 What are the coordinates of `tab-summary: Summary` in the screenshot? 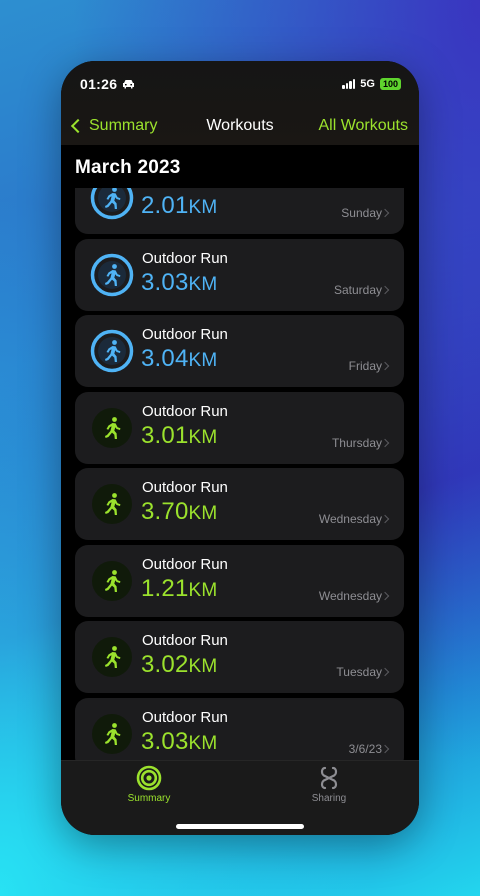 It's located at (149, 784).